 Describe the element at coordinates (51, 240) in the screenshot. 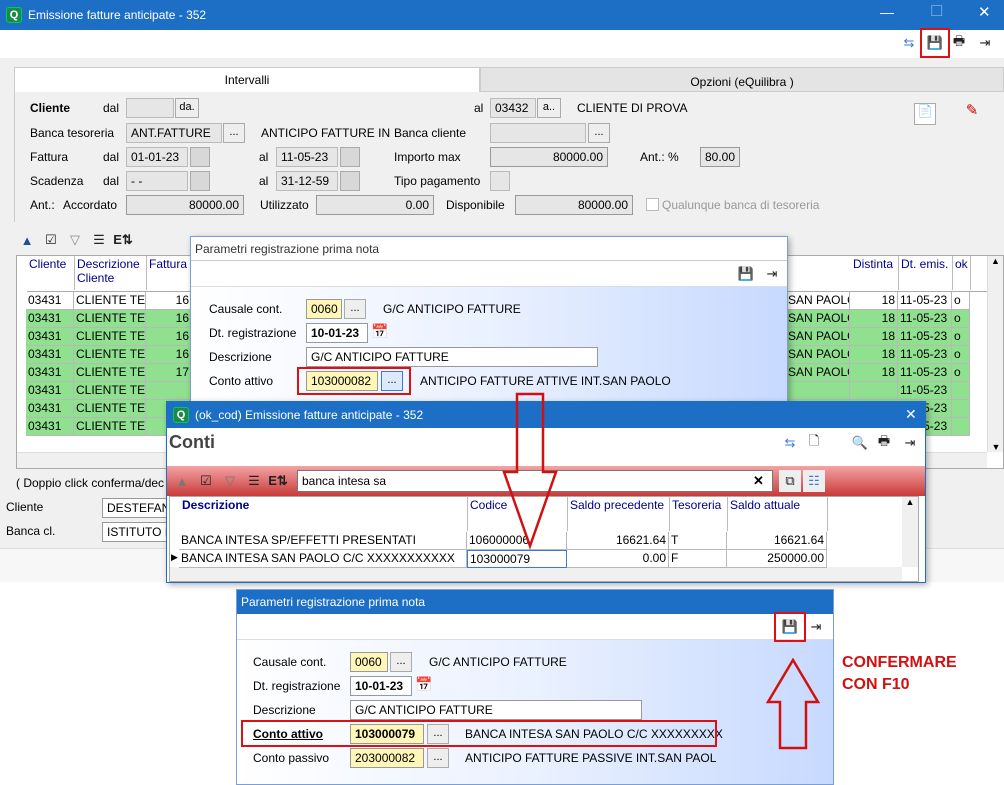

I see `select-all-icon: ☑` at that location.